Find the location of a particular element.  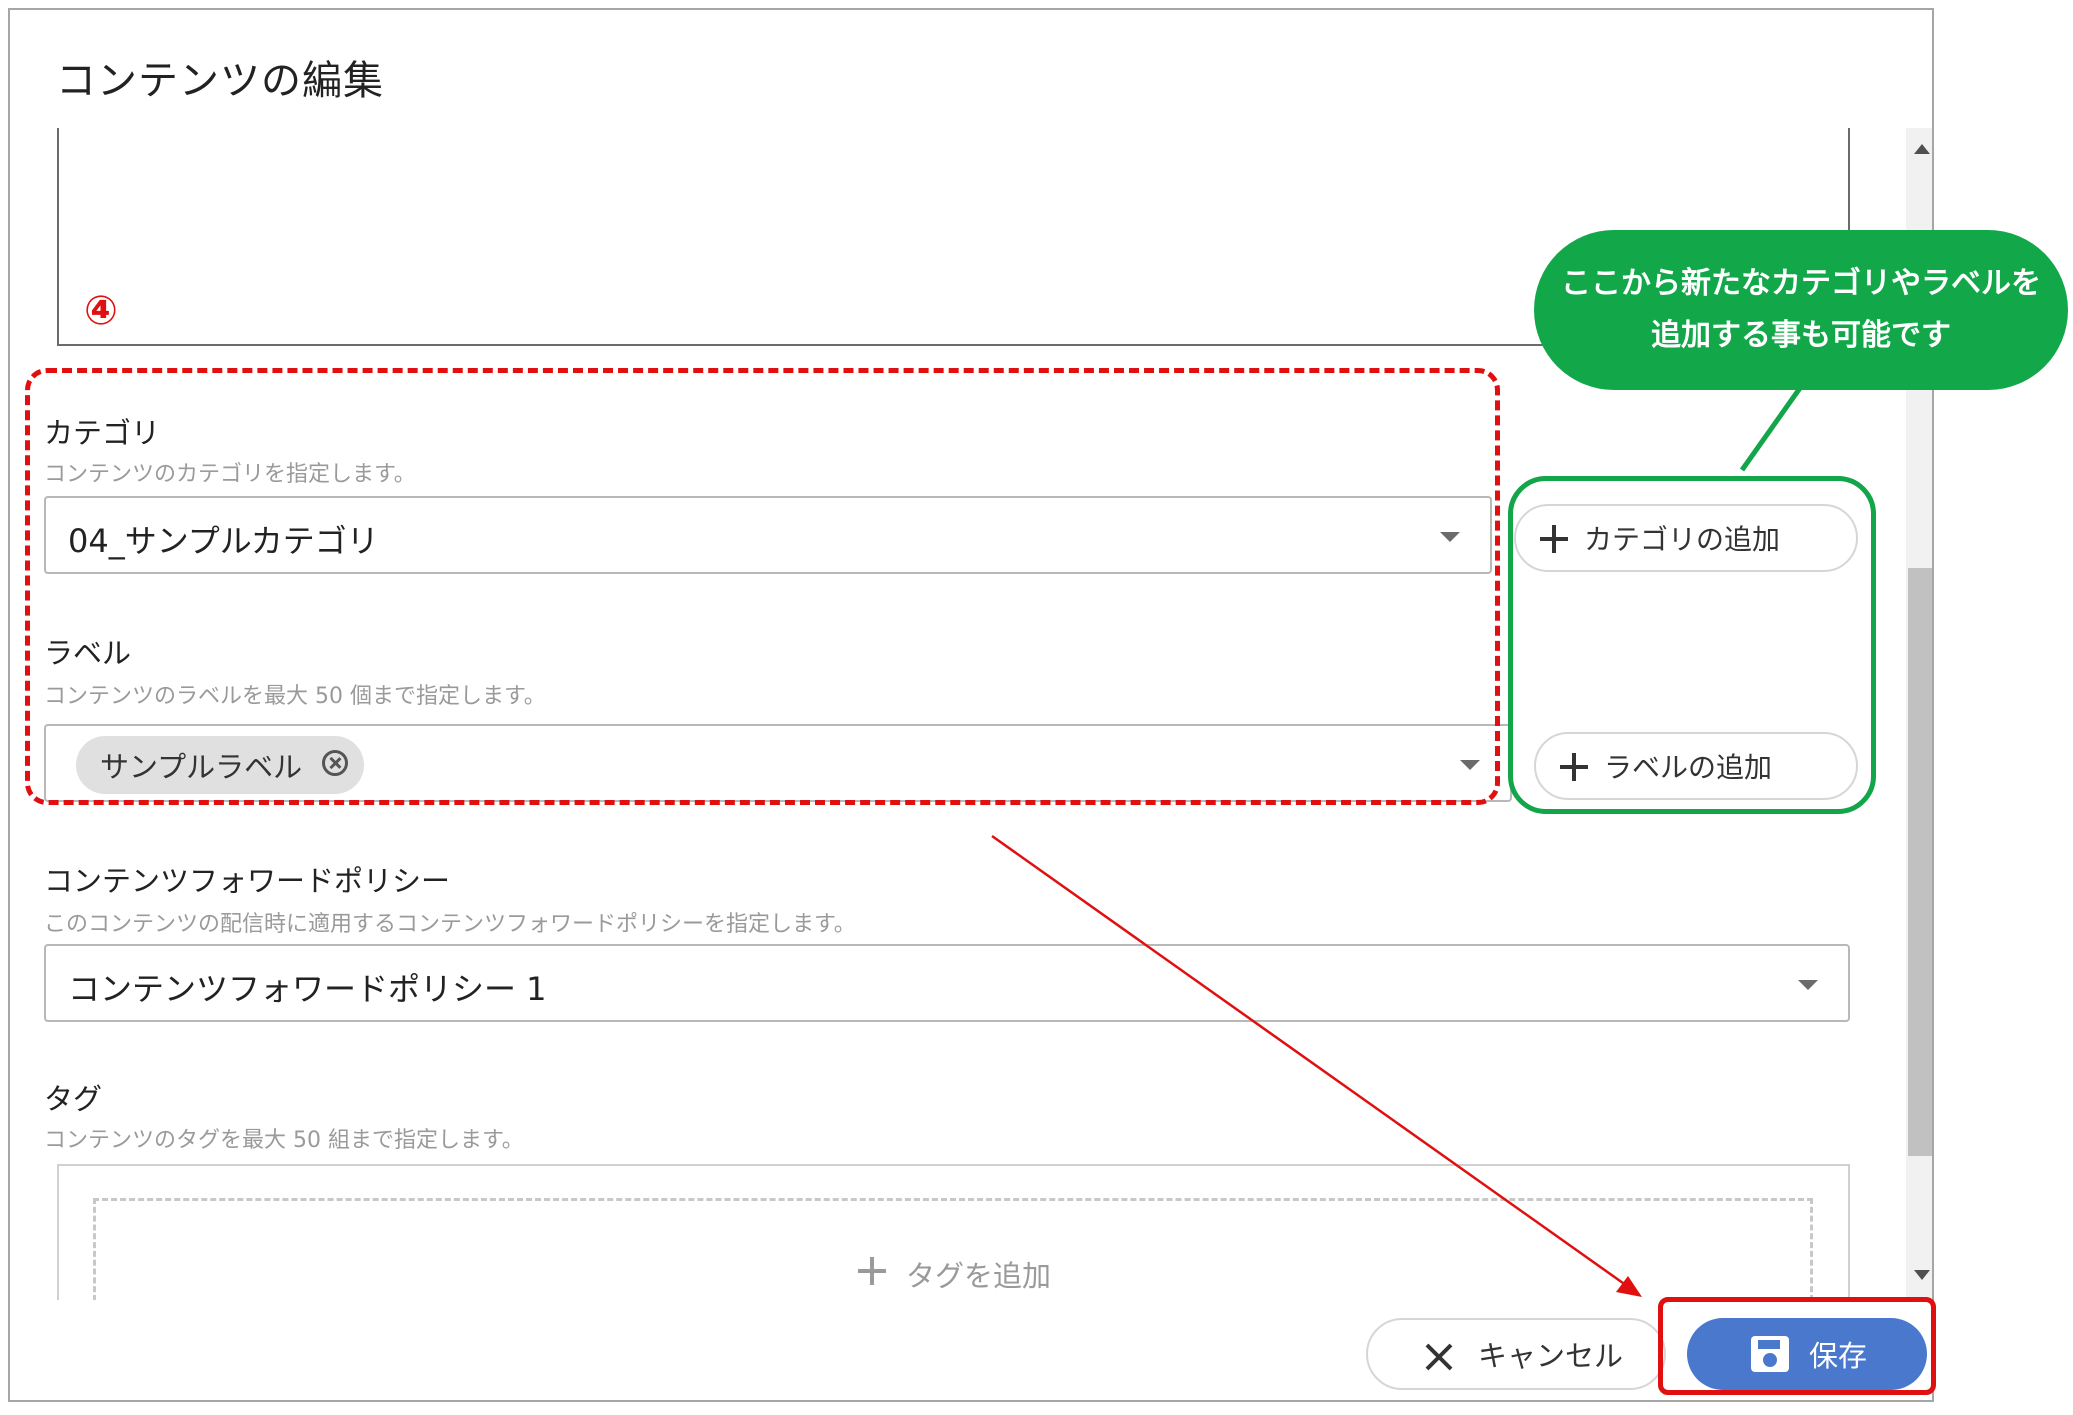

caret-down-icon is located at coordinates (1808, 985).